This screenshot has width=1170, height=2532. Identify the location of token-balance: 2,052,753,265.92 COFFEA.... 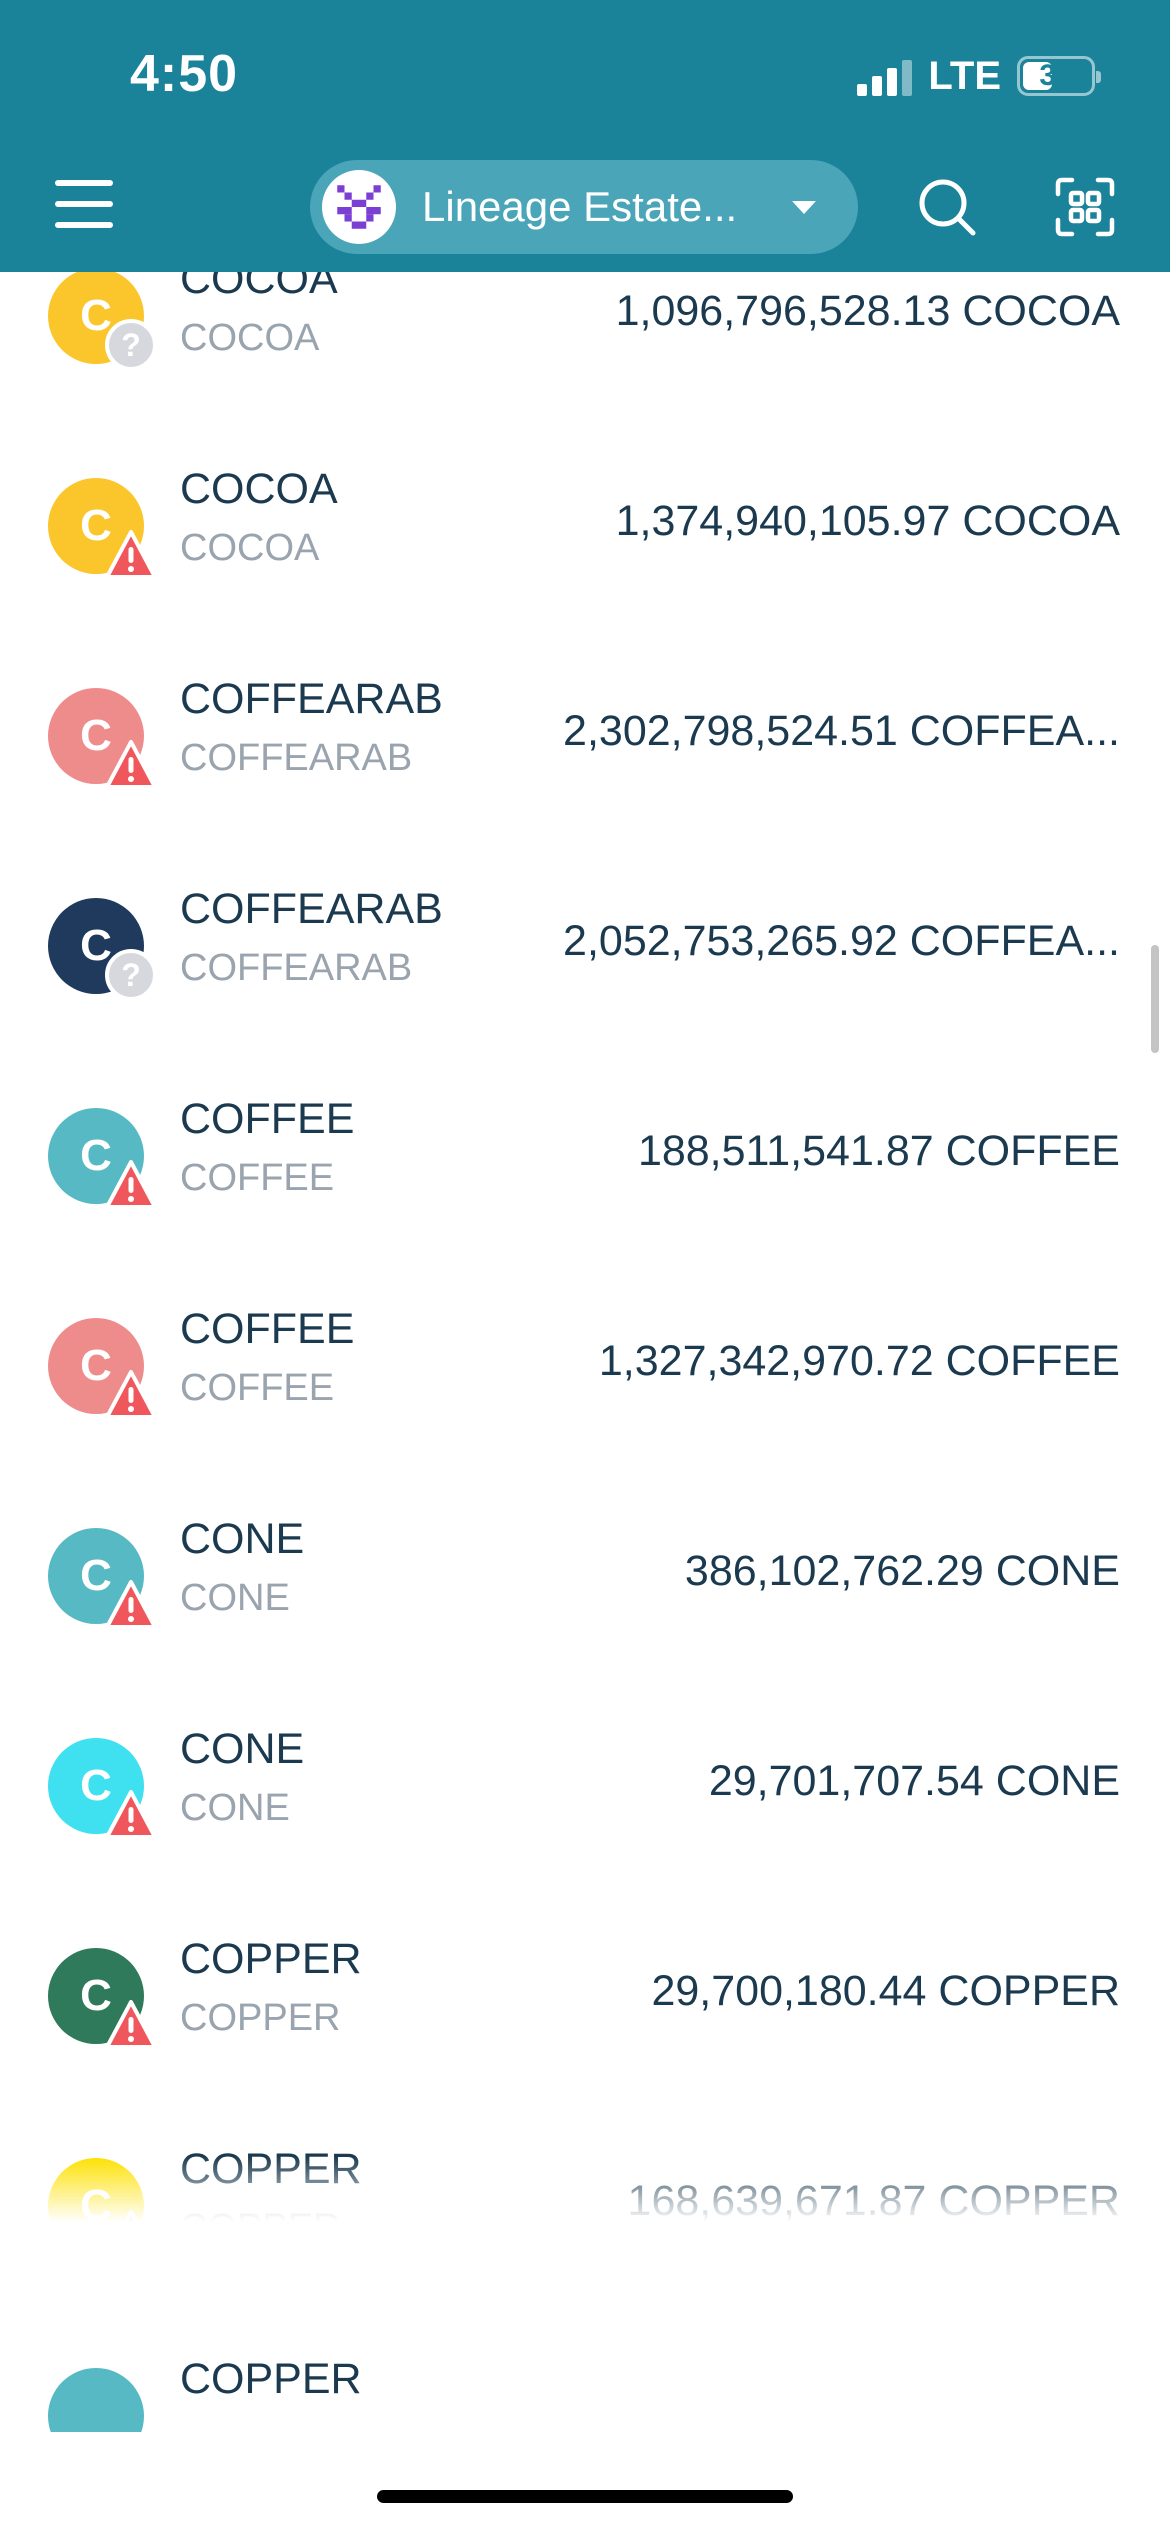
(841, 941).